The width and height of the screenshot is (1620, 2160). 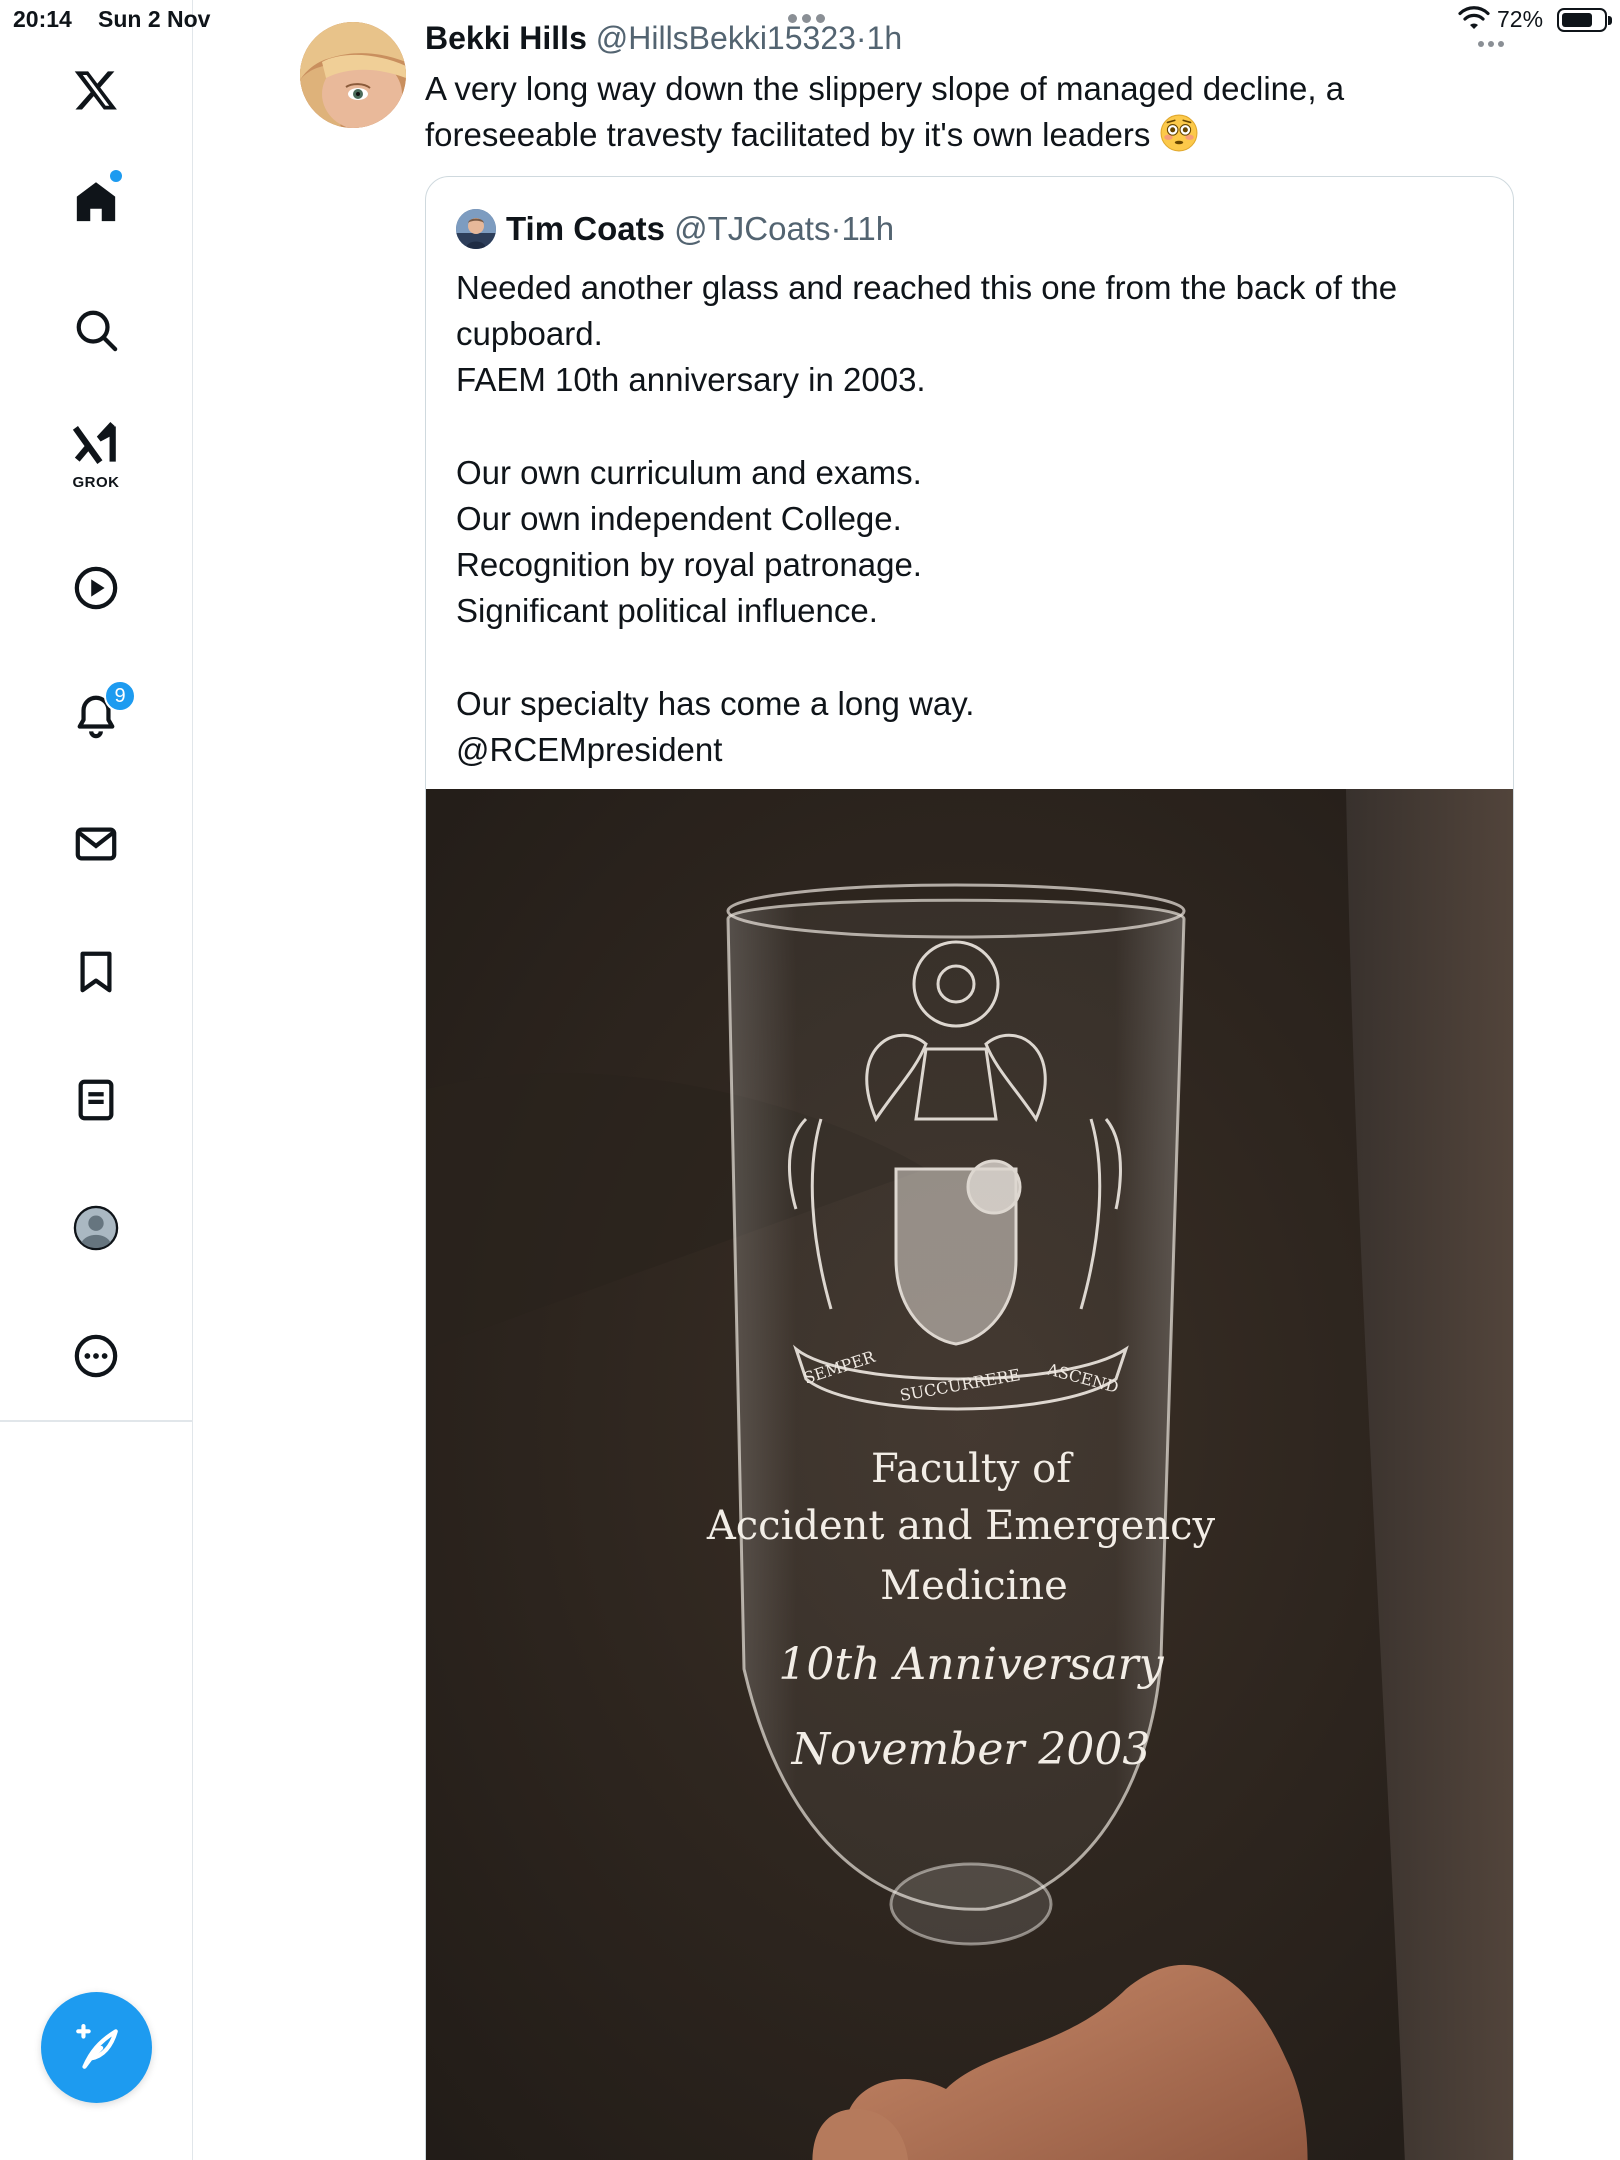 I want to click on quoted-header: Tim Coats @TJCoats·11h, so click(x=700, y=229).